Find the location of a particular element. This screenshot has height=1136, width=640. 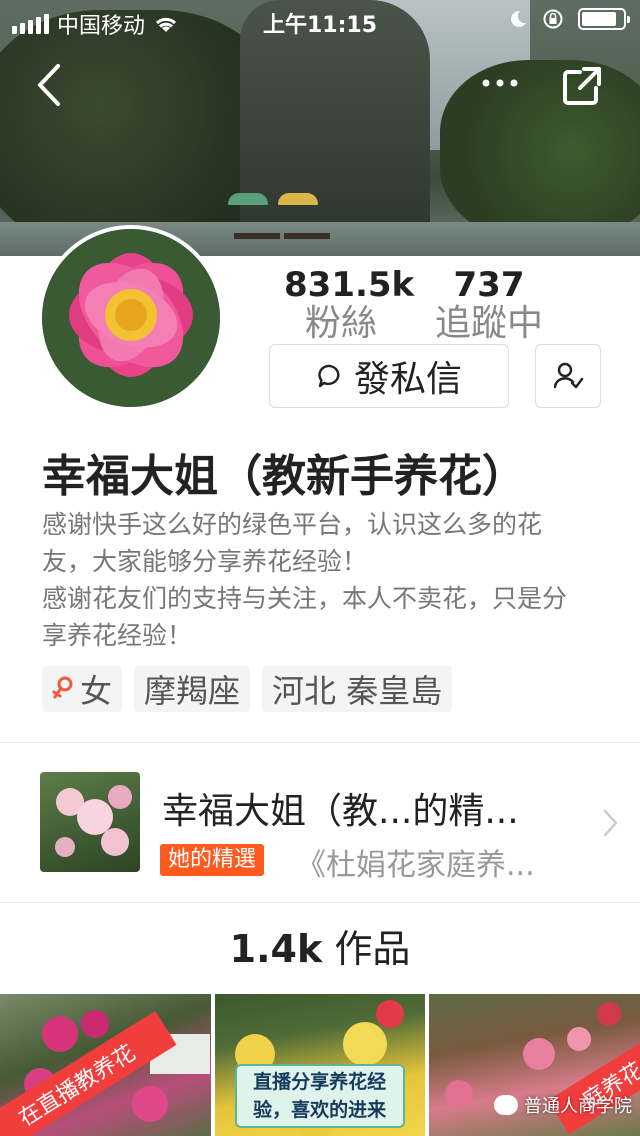

send-message-label: 發私信 is located at coordinates (407, 379).